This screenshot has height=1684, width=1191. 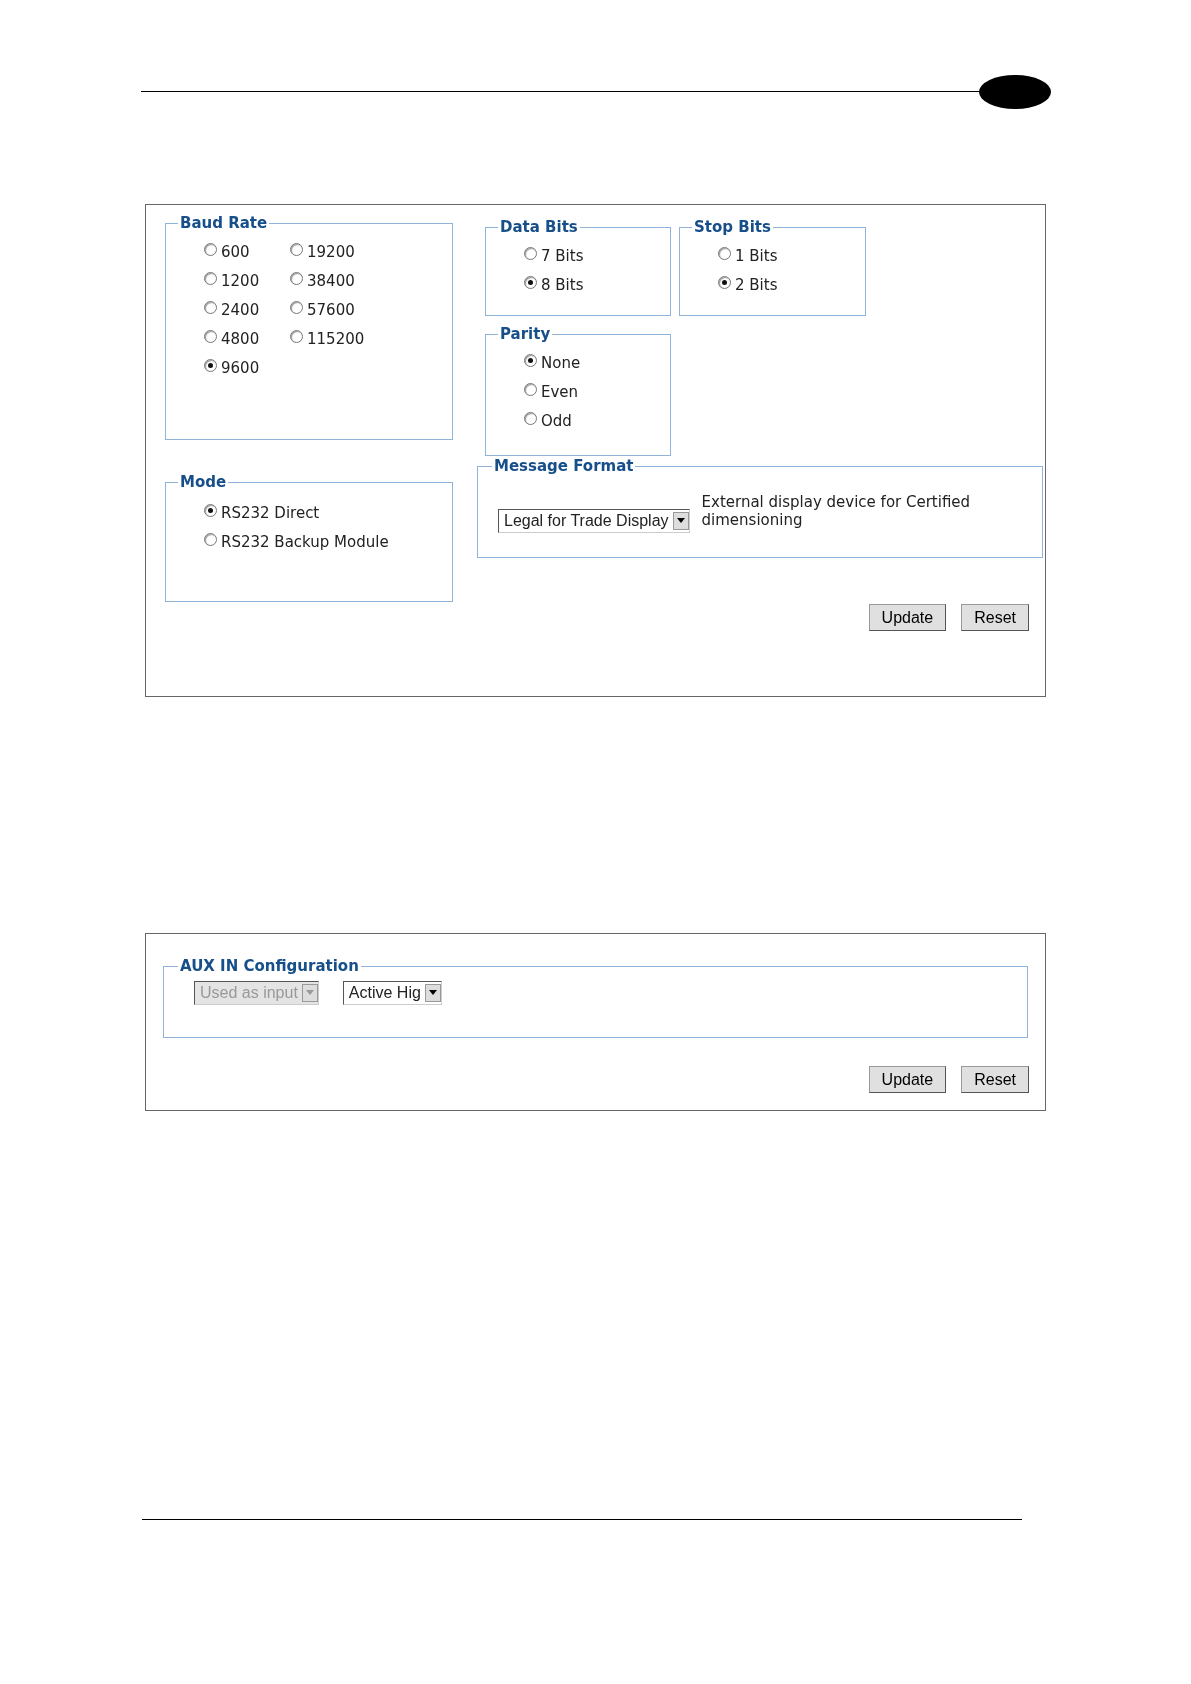 I want to click on radio-label: 19200, so click(x=331, y=252).